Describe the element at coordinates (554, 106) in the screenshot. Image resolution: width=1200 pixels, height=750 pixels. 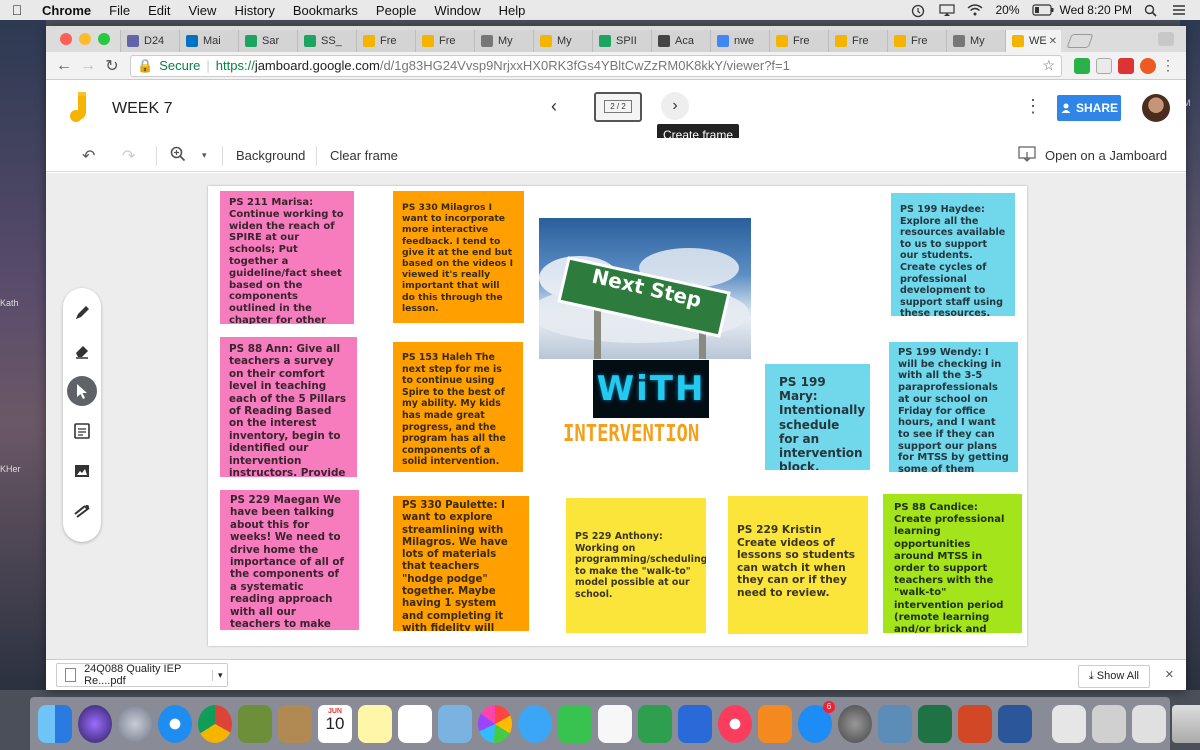
I see `previous-frame-icon: ‹` at that location.